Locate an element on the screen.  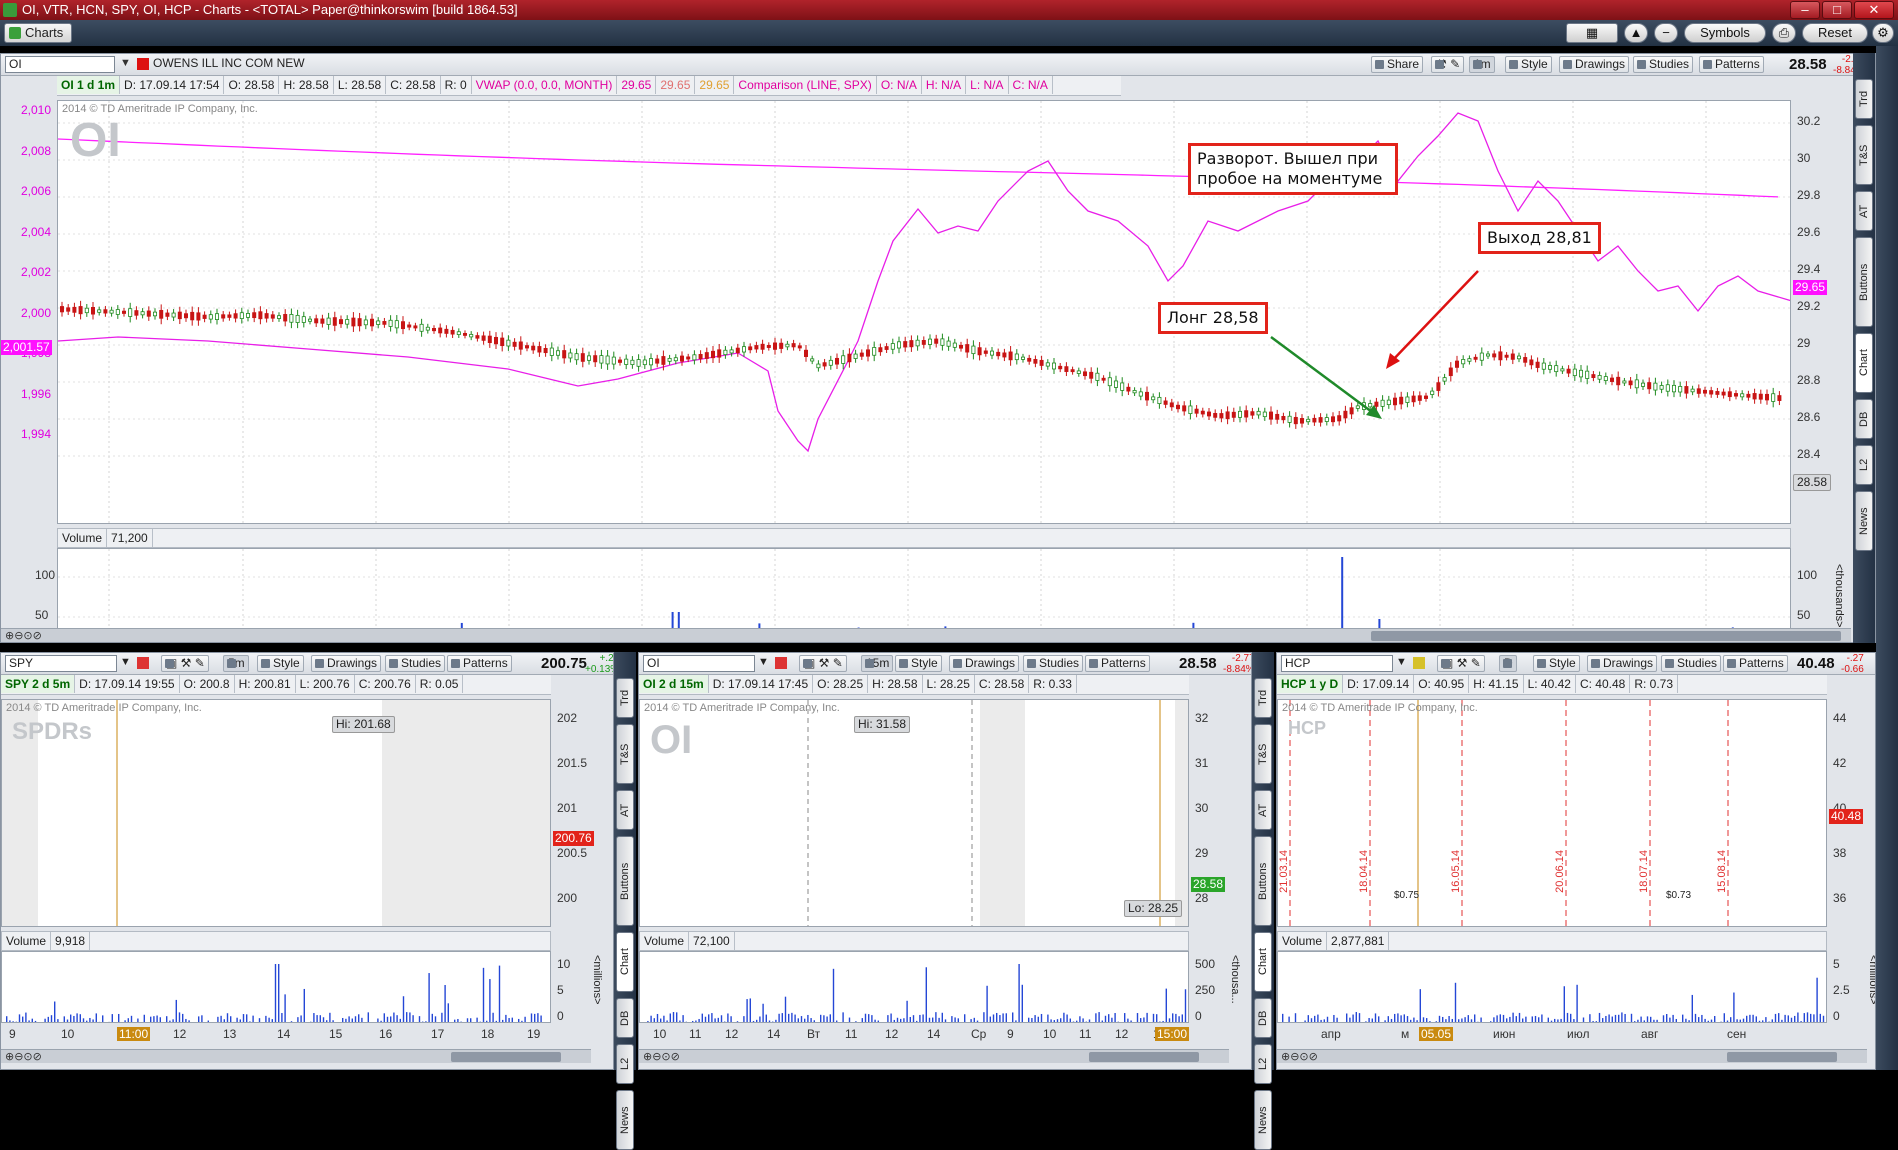
symbol-input: SPY is located at coordinates (61, 663).